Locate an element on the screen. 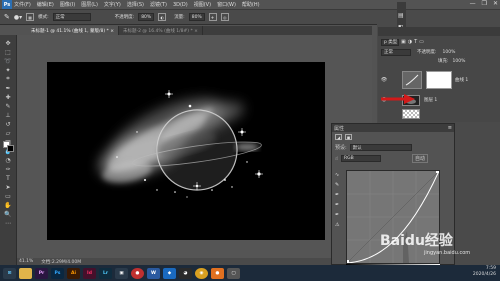 The height and width of the screenshot is (281, 500). type-filter-icon: T is located at coordinates (415, 42).